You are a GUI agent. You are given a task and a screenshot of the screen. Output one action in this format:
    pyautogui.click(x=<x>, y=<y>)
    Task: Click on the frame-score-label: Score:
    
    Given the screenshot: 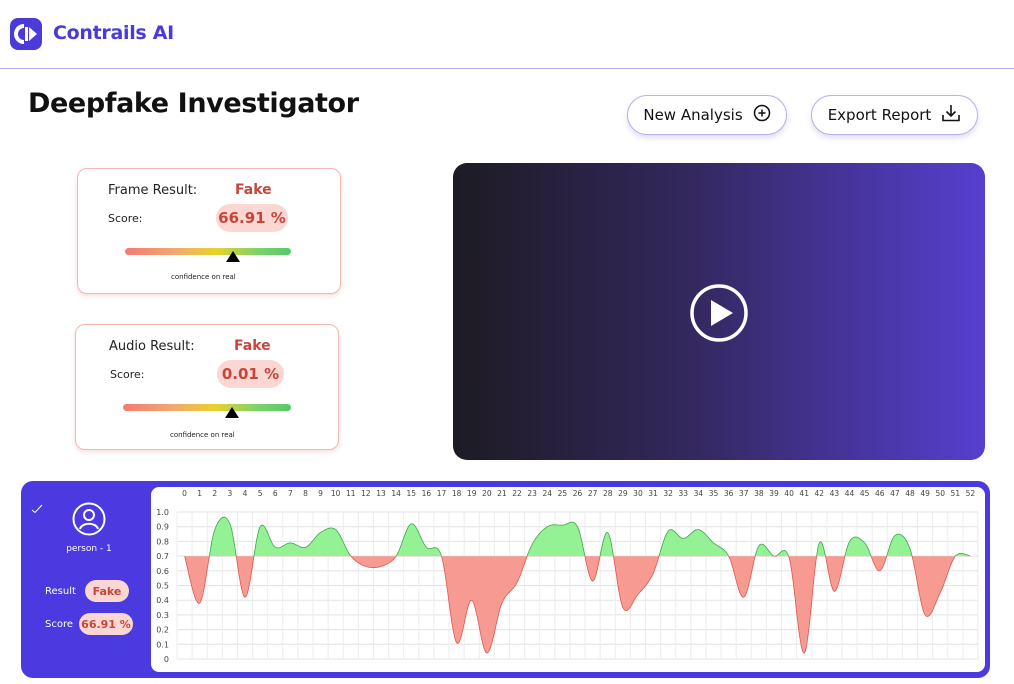 What is the action you would take?
    pyautogui.click(x=125, y=218)
    